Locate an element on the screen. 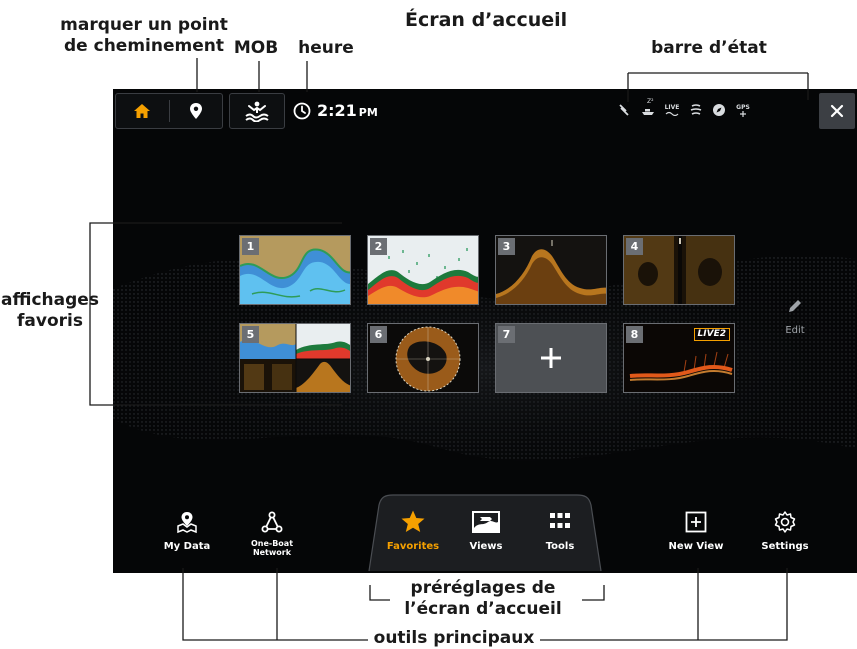  compass-icon is located at coordinates (719, 110).